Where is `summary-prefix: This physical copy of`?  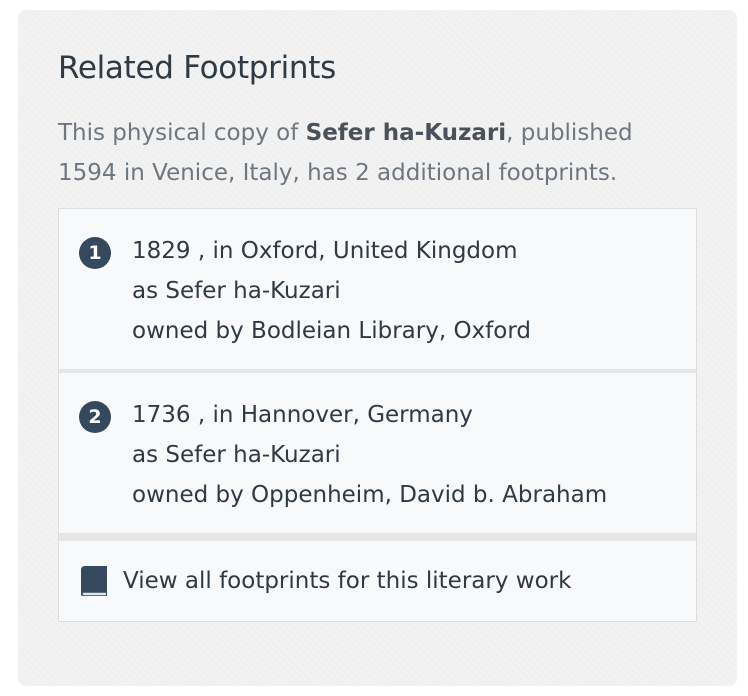
summary-prefix: This physical copy of is located at coordinates (182, 133).